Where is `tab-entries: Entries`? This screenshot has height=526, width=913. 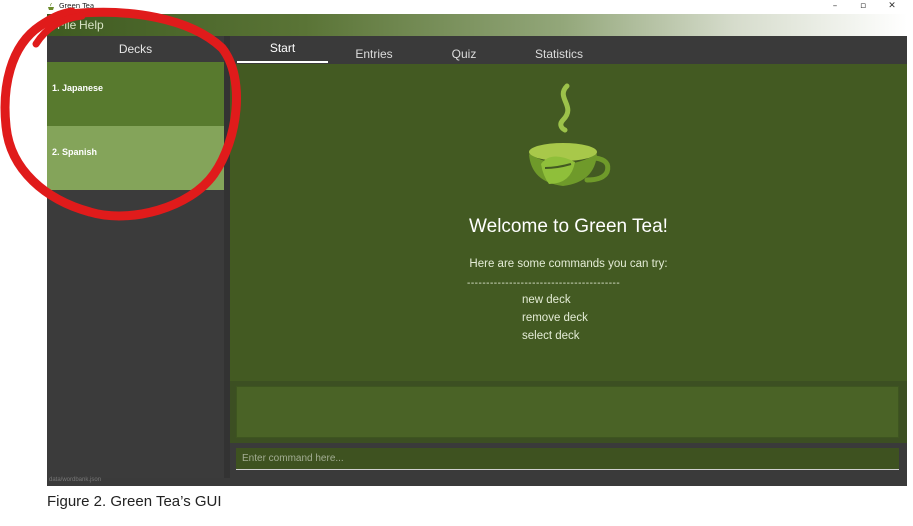
tab-entries: Entries is located at coordinates (374, 50).